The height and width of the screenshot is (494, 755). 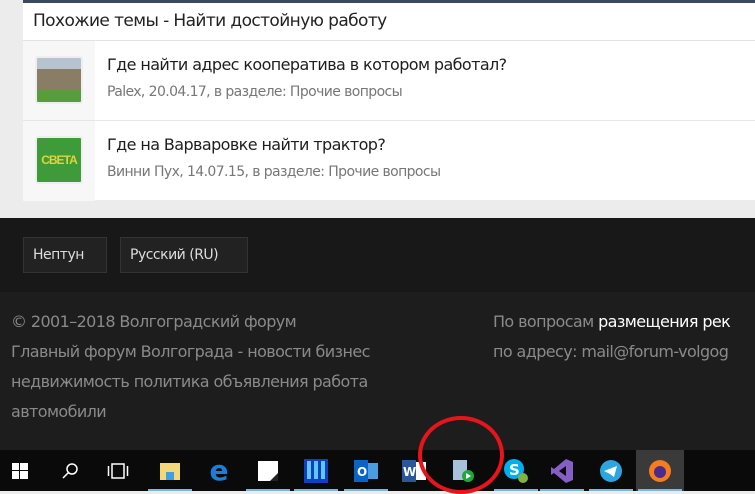 What do you see at coordinates (611, 470) in the screenshot?
I see `telegram-icon` at bounding box center [611, 470].